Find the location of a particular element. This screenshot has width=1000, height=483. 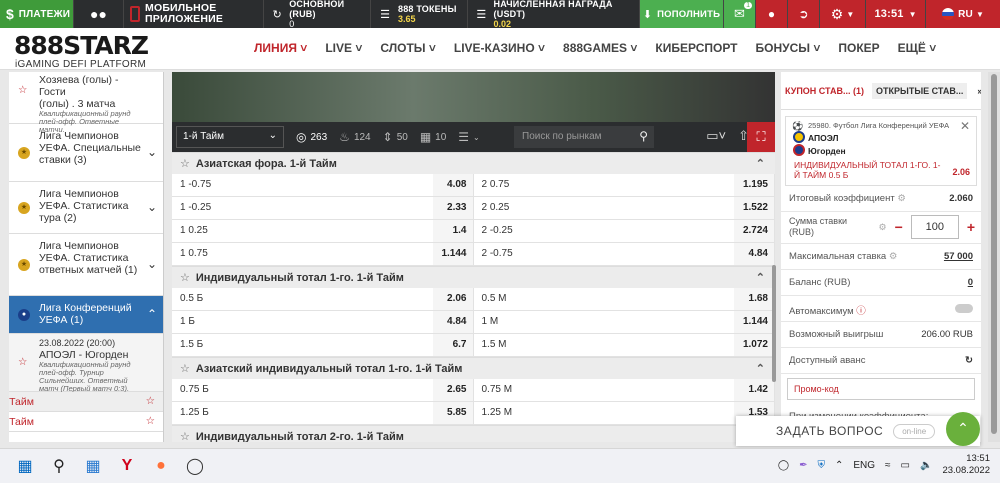

sidebar-item-conference-league: ● Лига Конференций УЕФА (1) ⌃ is located at coordinates (86, 315).